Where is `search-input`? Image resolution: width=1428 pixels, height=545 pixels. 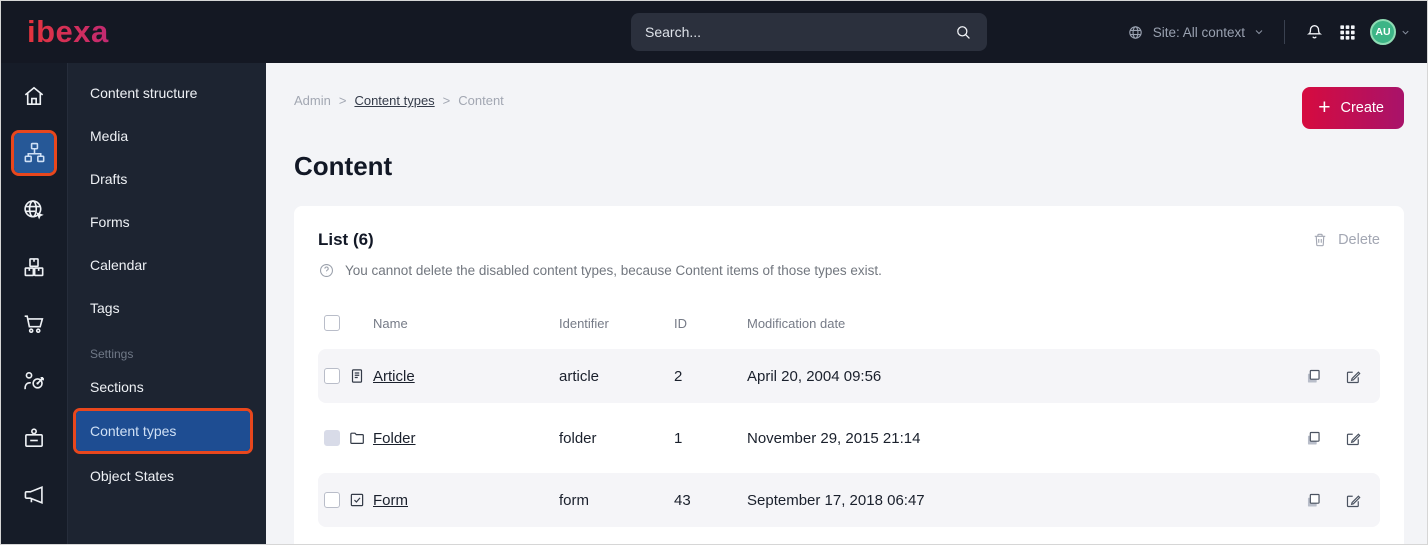
search-input is located at coordinates (799, 32).